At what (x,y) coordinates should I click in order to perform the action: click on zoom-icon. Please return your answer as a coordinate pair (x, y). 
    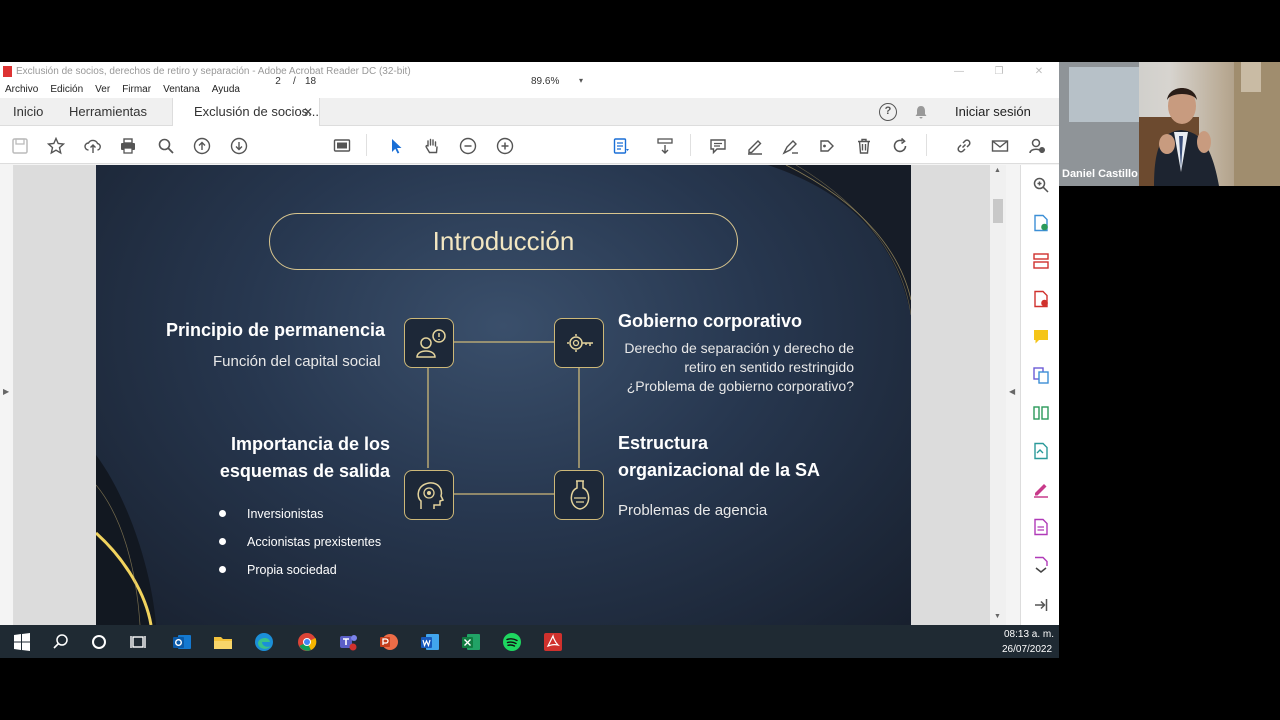
    Looking at the image, I should click on (1041, 185).